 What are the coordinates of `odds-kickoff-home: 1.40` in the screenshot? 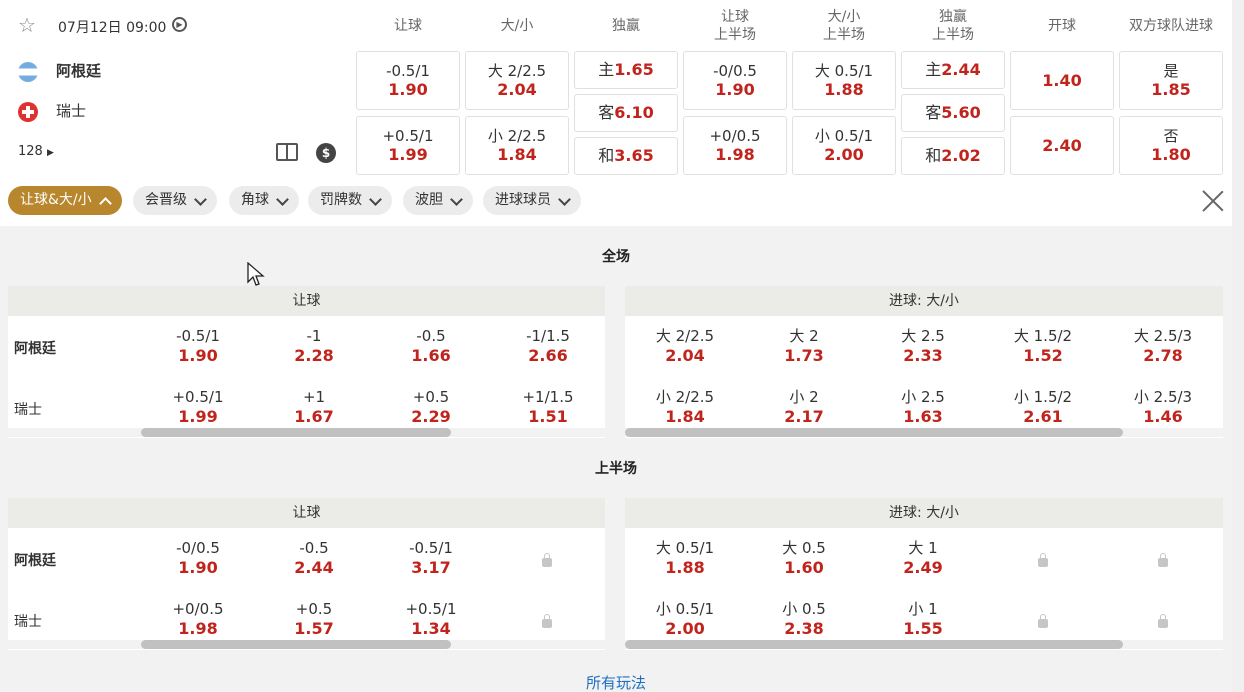 It's located at (1062, 80).